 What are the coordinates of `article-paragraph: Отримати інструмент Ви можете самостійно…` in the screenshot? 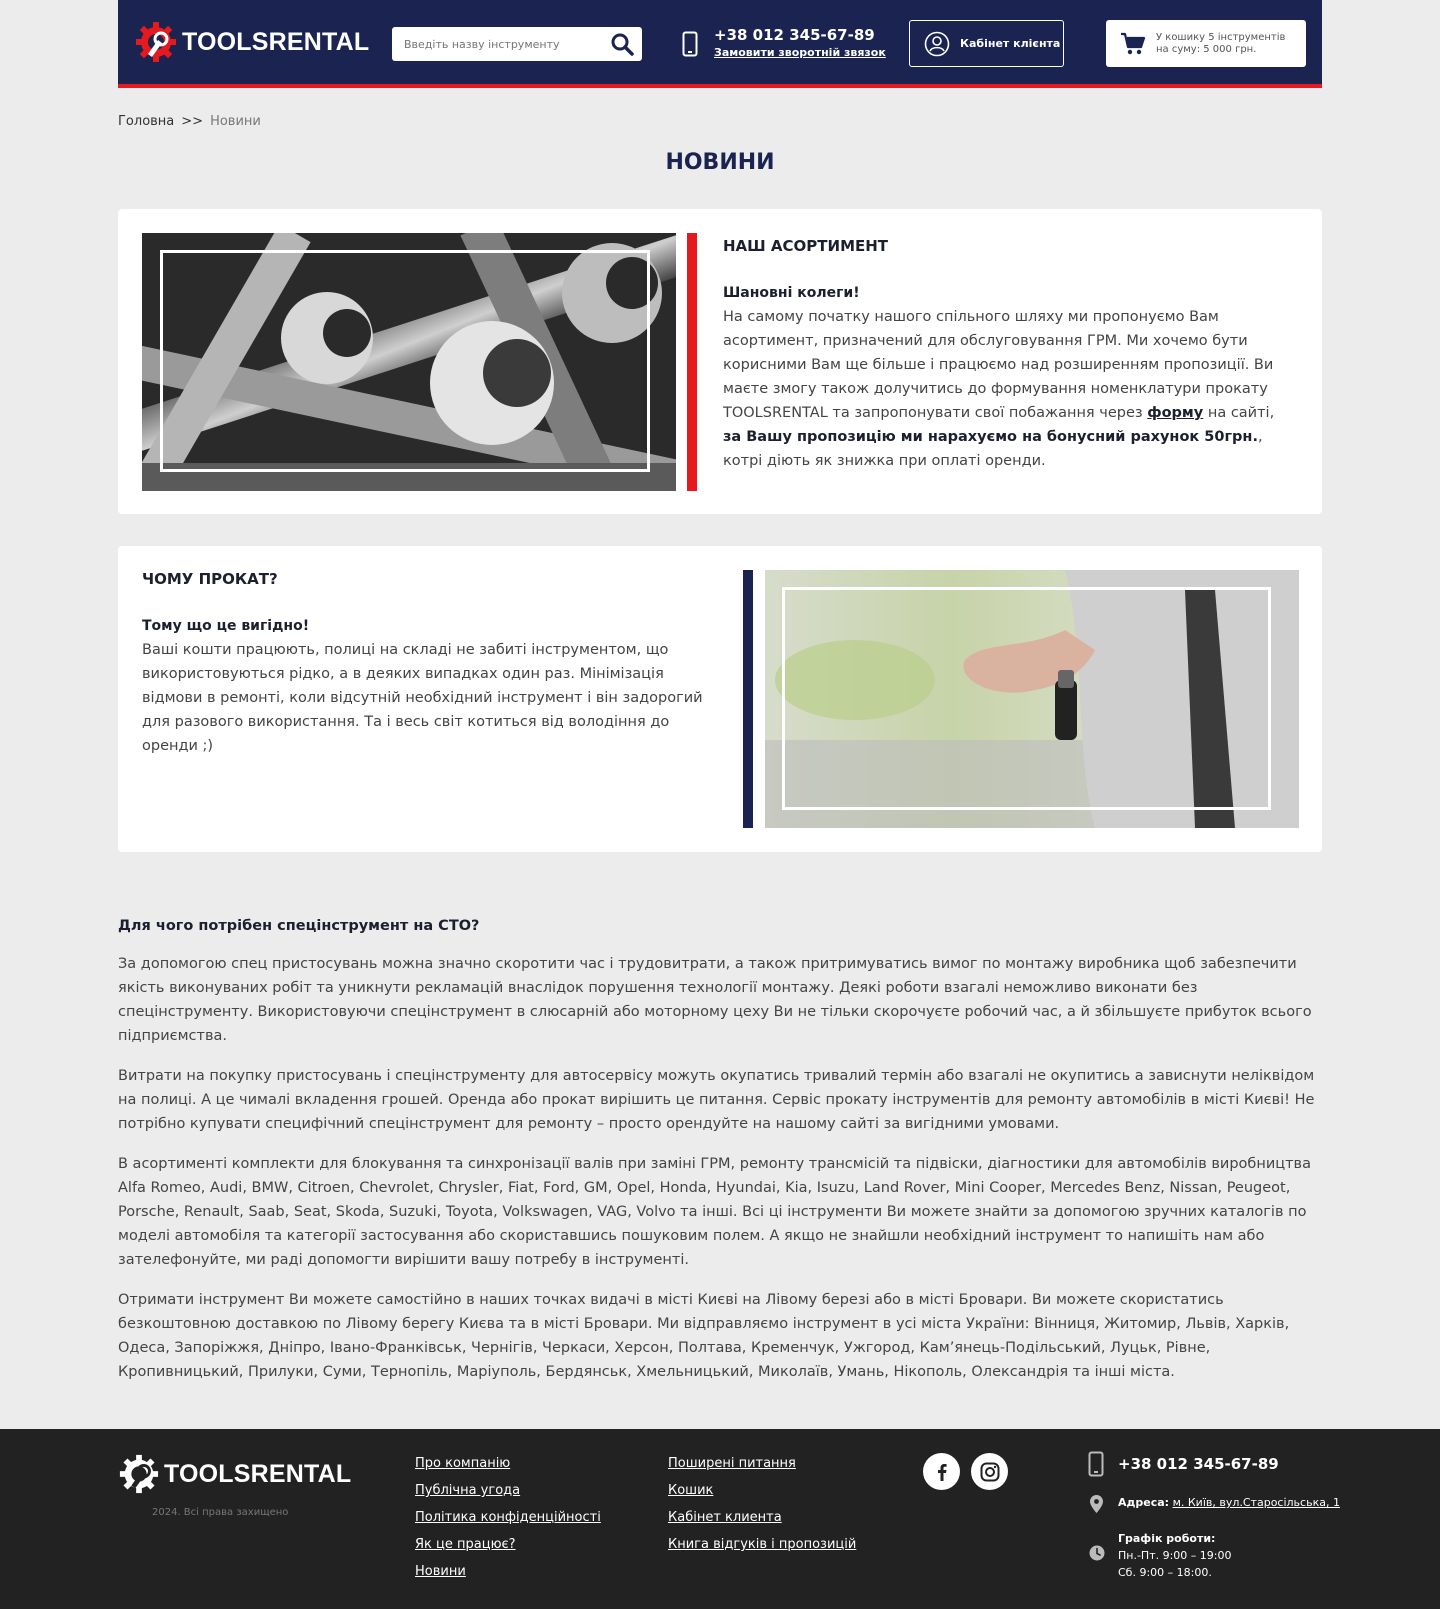 It's located at (704, 1336).